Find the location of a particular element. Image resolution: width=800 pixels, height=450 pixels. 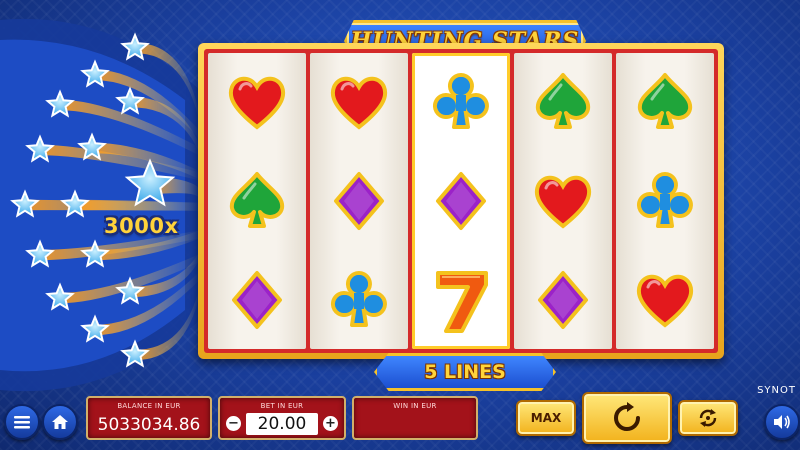

lines-banner: 5 LINES is located at coordinates (465, 372).